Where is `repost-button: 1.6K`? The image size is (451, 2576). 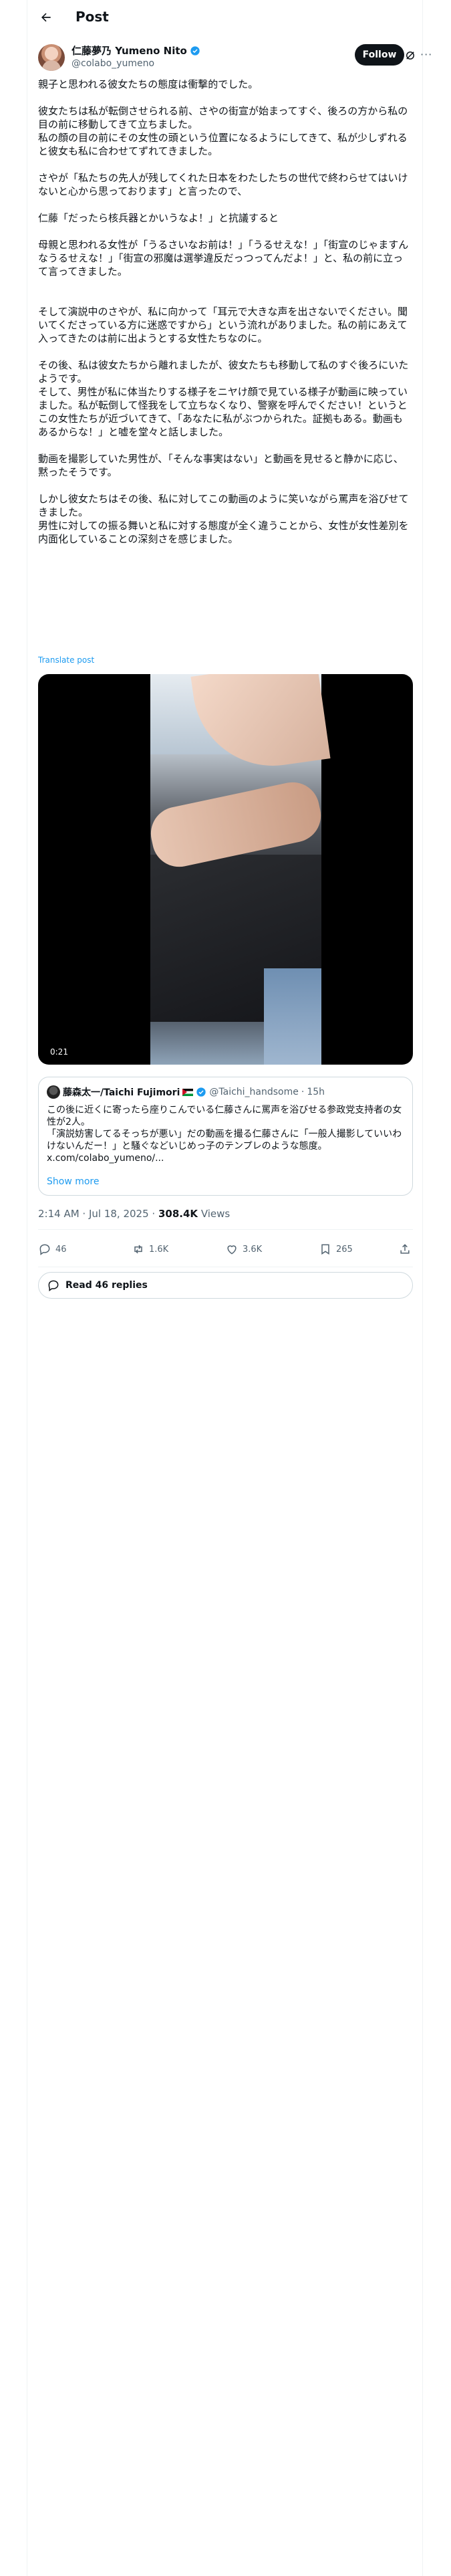 repost-button: 1.6K is located at coordinates (150, 1249).